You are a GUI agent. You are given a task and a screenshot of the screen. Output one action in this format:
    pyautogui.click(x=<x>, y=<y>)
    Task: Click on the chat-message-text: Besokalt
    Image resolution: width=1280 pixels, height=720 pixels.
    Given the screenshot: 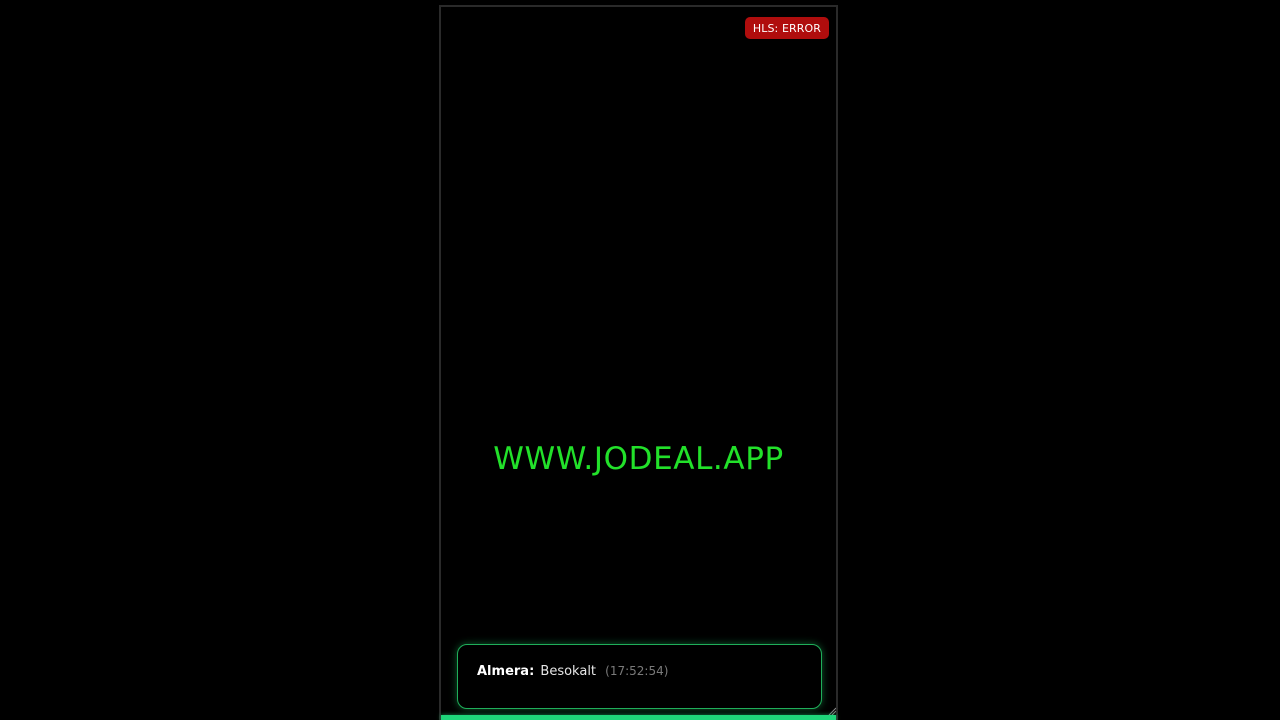 What is the action you would take?
    pyautogui.click(x=568, y=671)
    